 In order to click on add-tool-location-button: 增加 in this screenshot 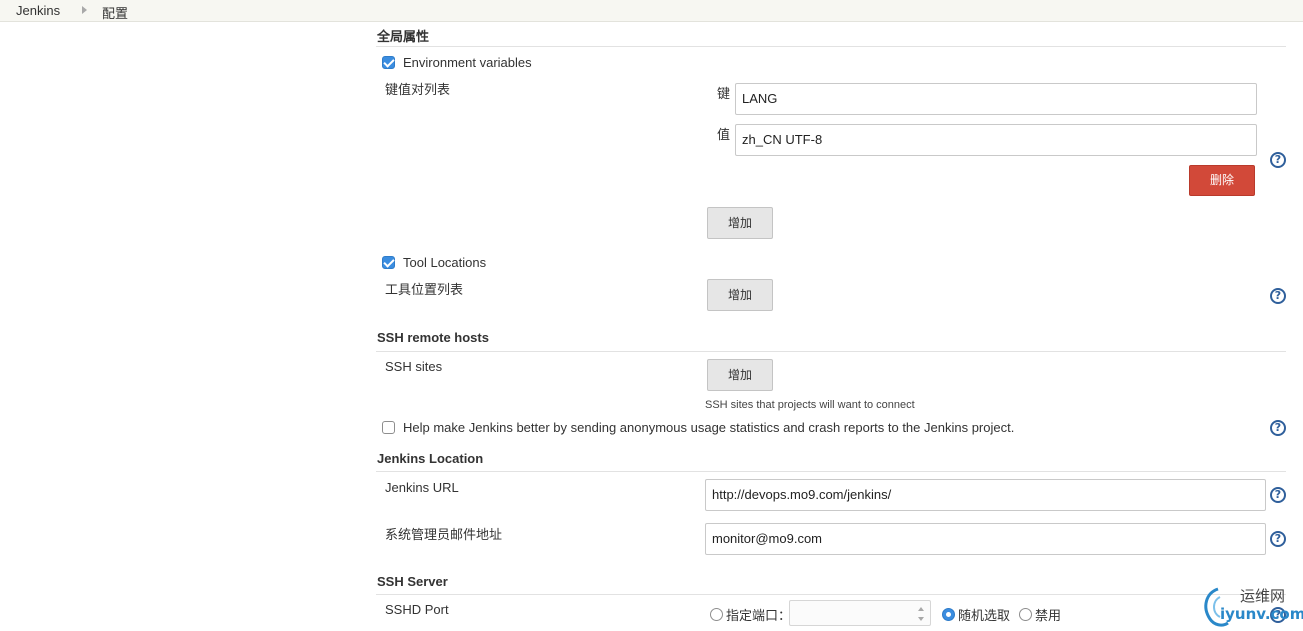, I will do `click(740, 295)`.